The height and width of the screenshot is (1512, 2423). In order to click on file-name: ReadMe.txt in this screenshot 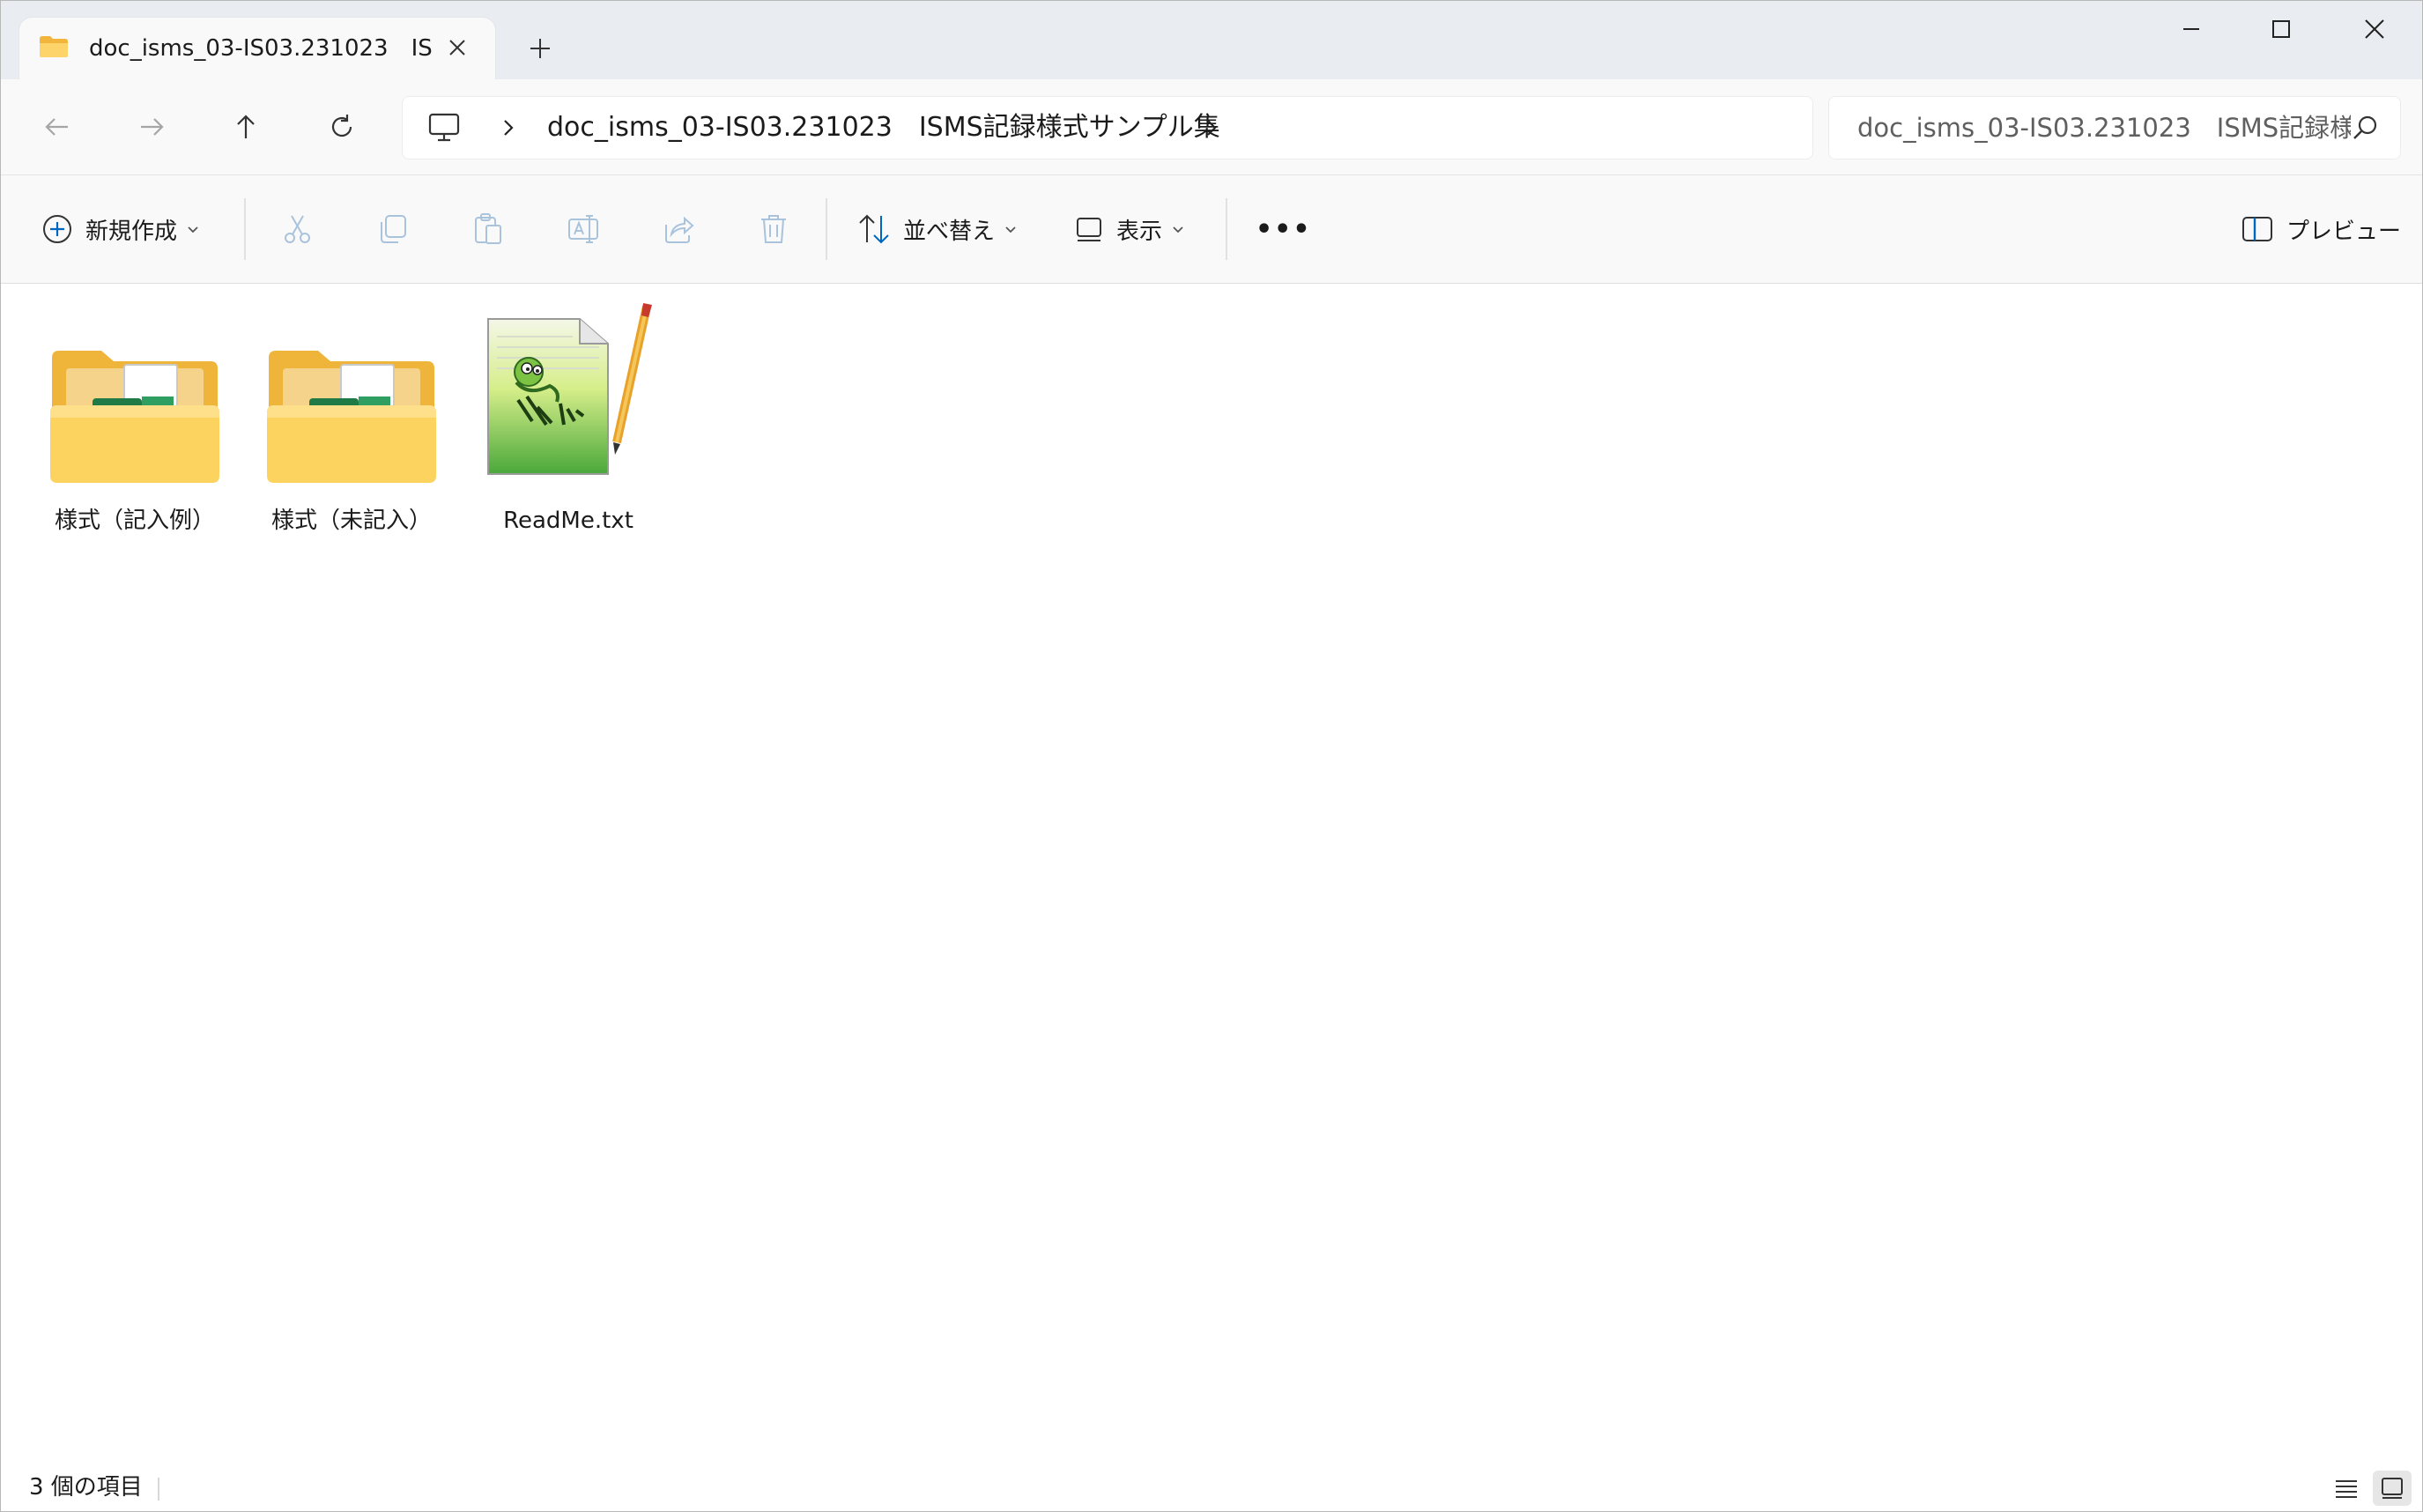, I will do `click(568, 521)`.